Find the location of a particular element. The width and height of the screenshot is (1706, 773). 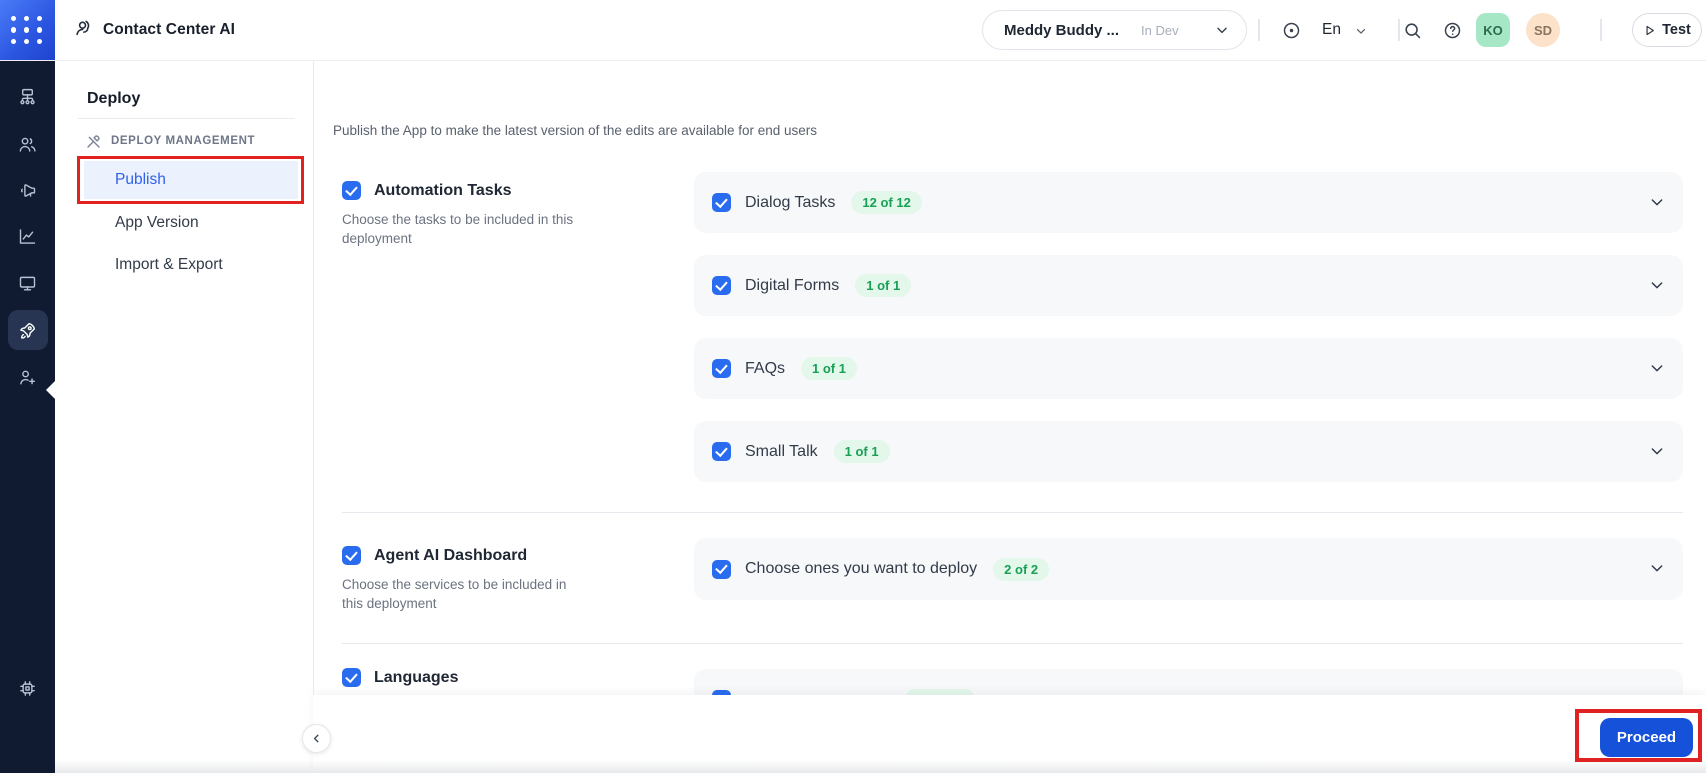

agent-headset-icon is located at coordinates (83, 30).